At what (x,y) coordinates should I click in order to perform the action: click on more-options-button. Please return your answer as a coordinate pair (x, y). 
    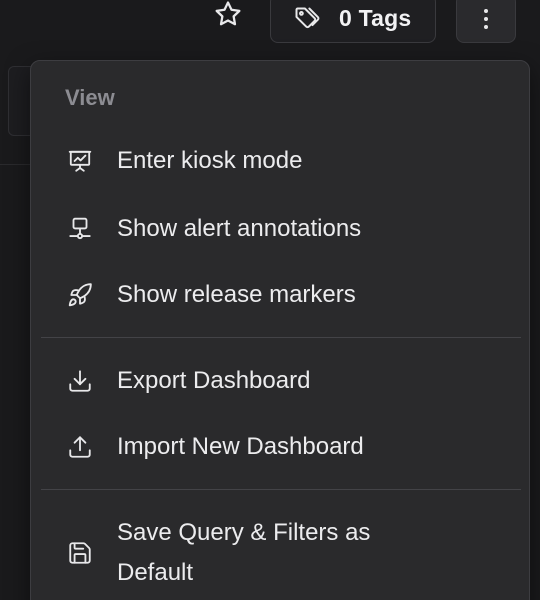
    Looking at the image, I should click on (486, 21).